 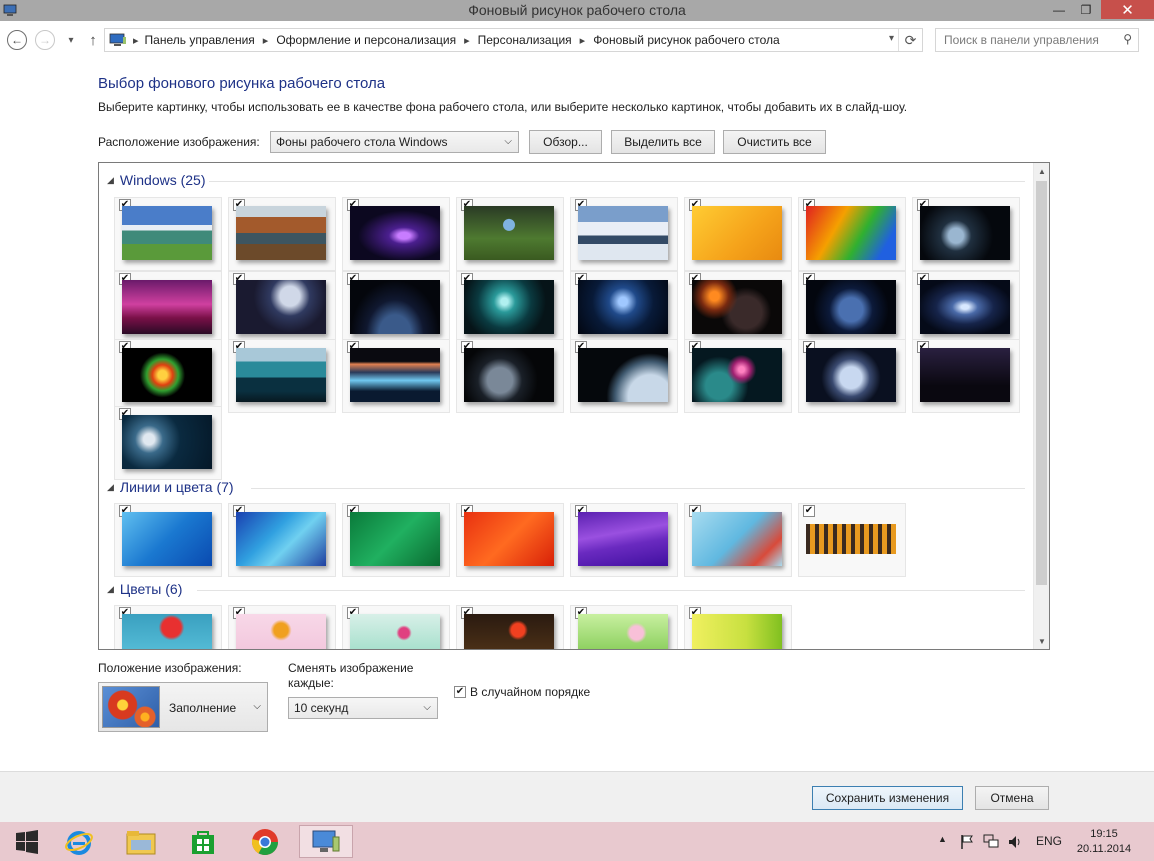 I want to click on group-divider, so click(x=617, y=181).